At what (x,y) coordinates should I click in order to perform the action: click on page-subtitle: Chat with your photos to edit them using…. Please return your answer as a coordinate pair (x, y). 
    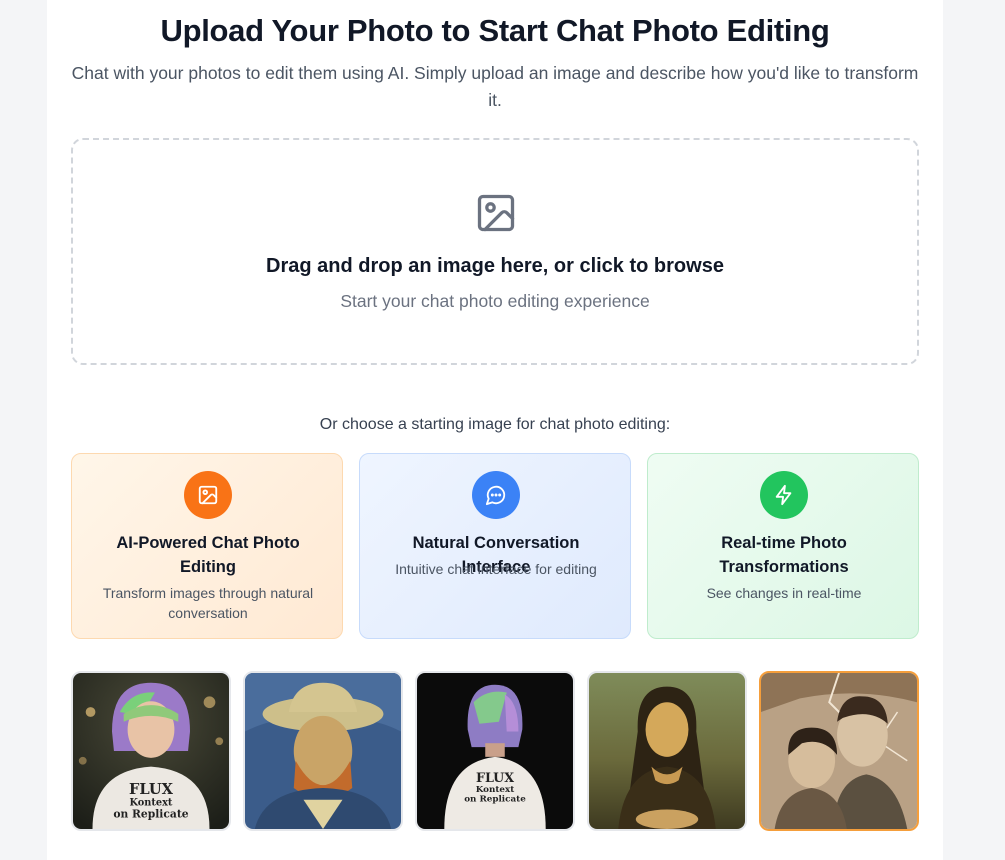
    Looking at the image, I should click on (495, 86).